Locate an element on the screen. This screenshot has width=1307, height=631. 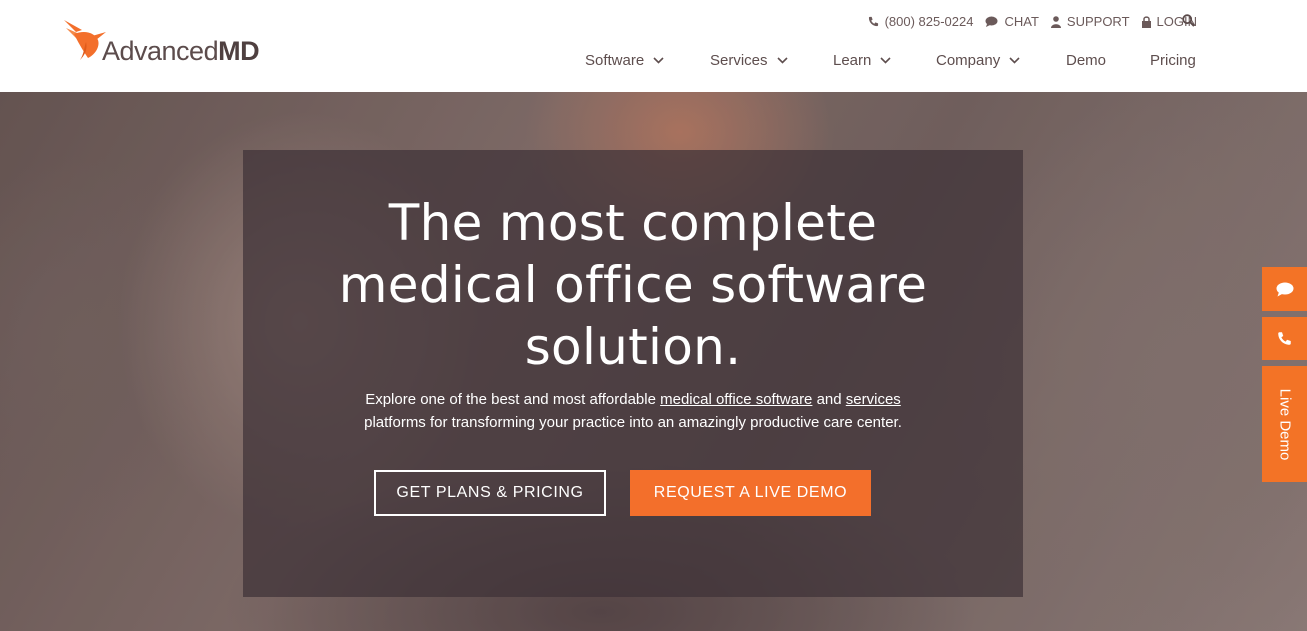
nav-company-label: Company is located at coordinates (968, 60).